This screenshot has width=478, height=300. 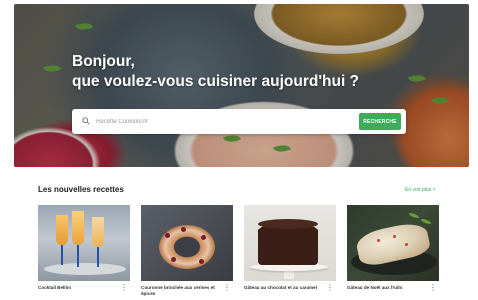 I want to click on brioche-shape, so click(x=187, y=247).